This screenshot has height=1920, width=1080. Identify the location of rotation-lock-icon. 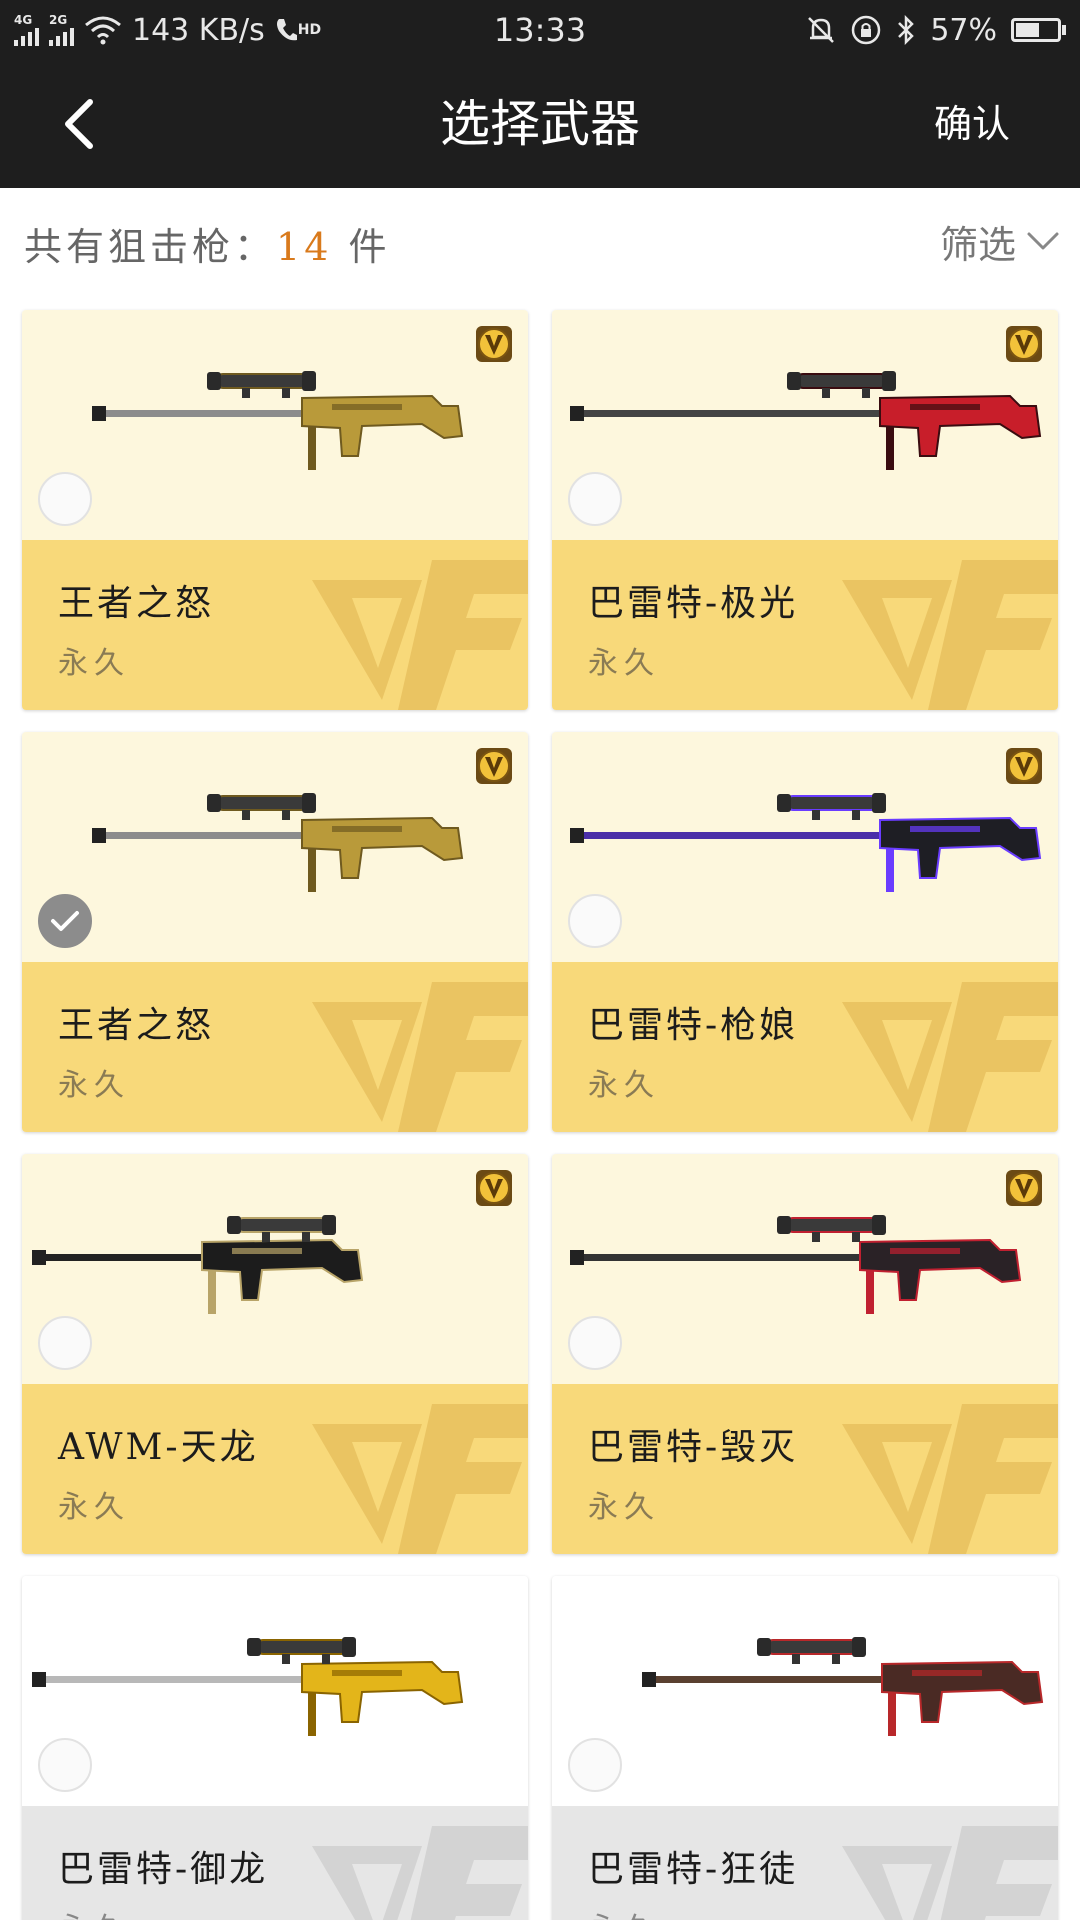
(866, 30).